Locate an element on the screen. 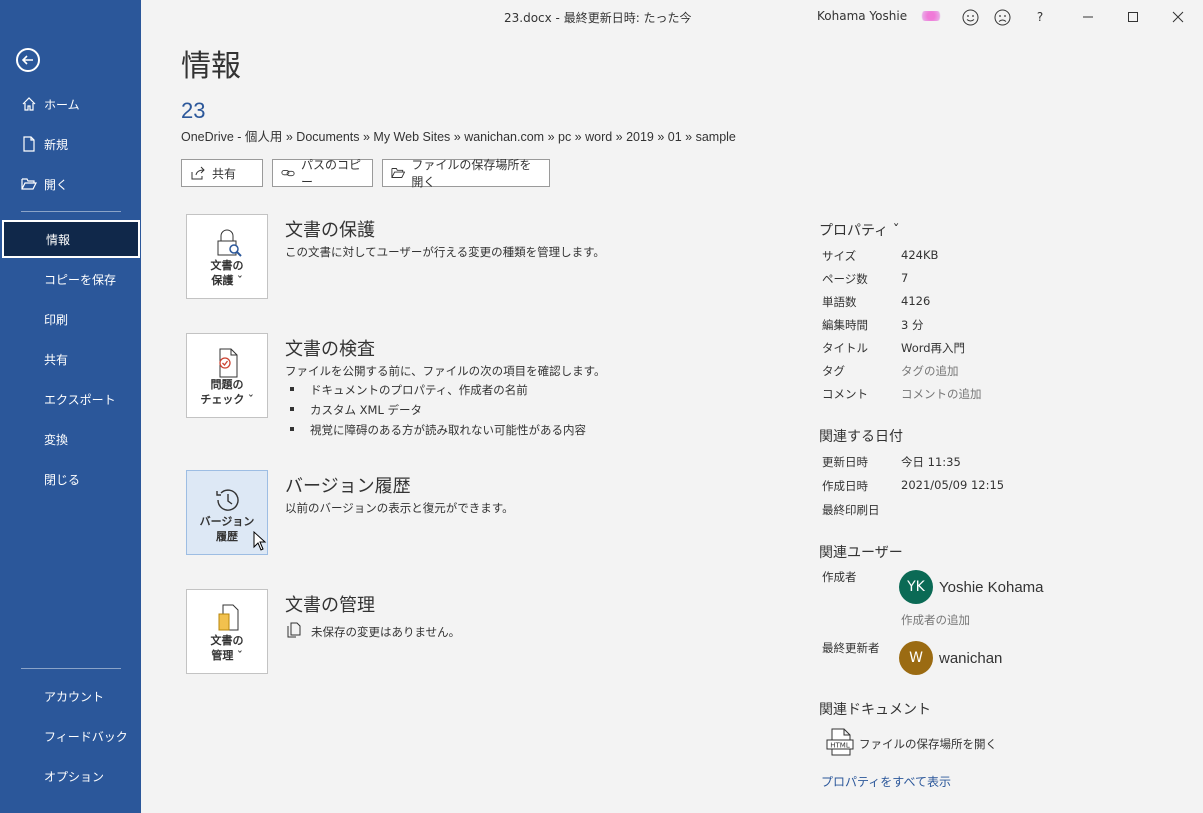  nav-account-label: アカウント is located at coordinates (74, 696).